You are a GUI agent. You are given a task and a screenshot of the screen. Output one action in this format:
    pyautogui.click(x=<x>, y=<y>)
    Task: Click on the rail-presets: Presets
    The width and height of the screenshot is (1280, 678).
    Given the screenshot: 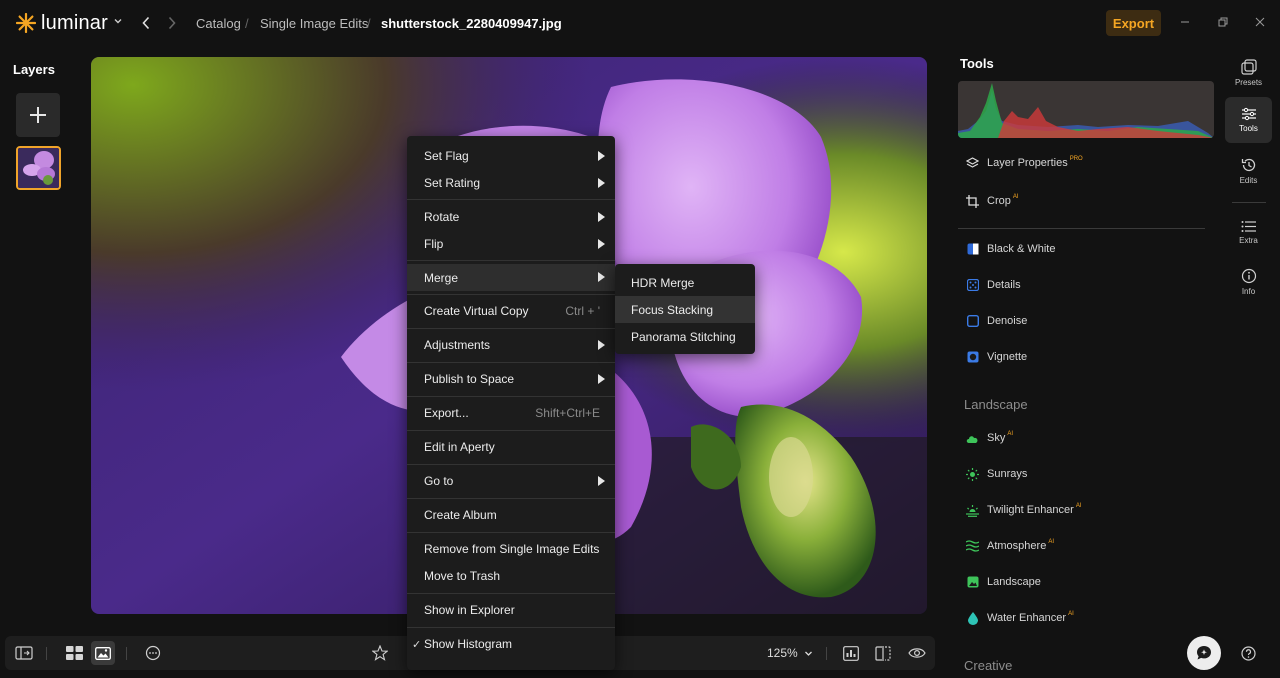 What is the action you would take?
    pyautogui.click(x=1248, y=73)
    